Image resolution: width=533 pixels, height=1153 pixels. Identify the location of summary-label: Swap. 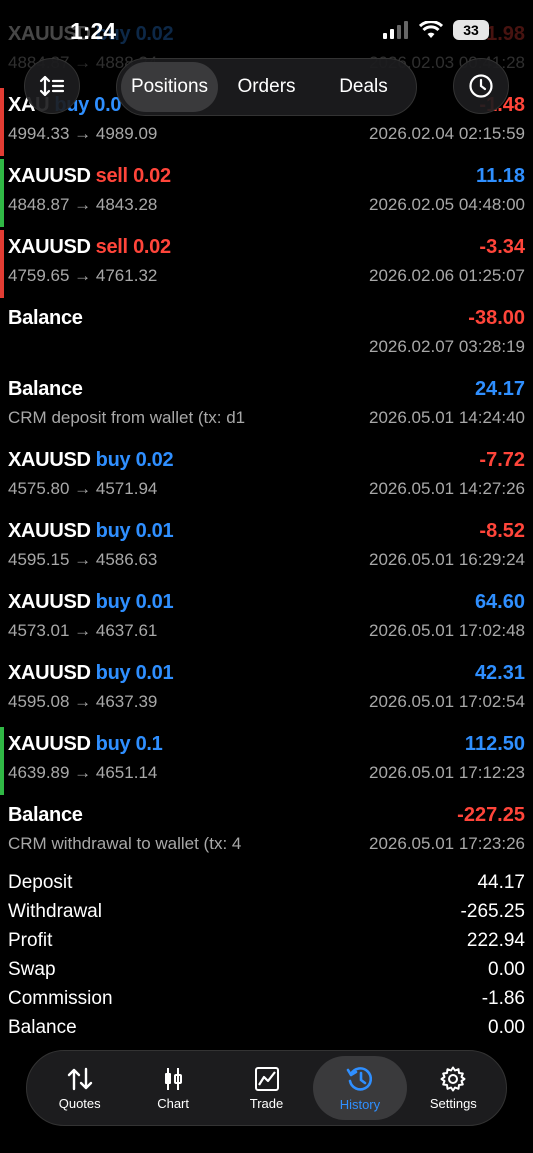
(32, 969).